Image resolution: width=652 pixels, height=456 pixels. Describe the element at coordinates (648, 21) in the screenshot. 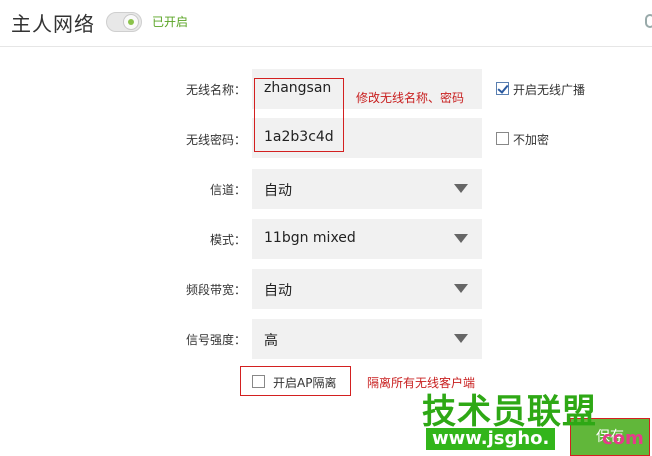

I see `partial-icon` at that location.